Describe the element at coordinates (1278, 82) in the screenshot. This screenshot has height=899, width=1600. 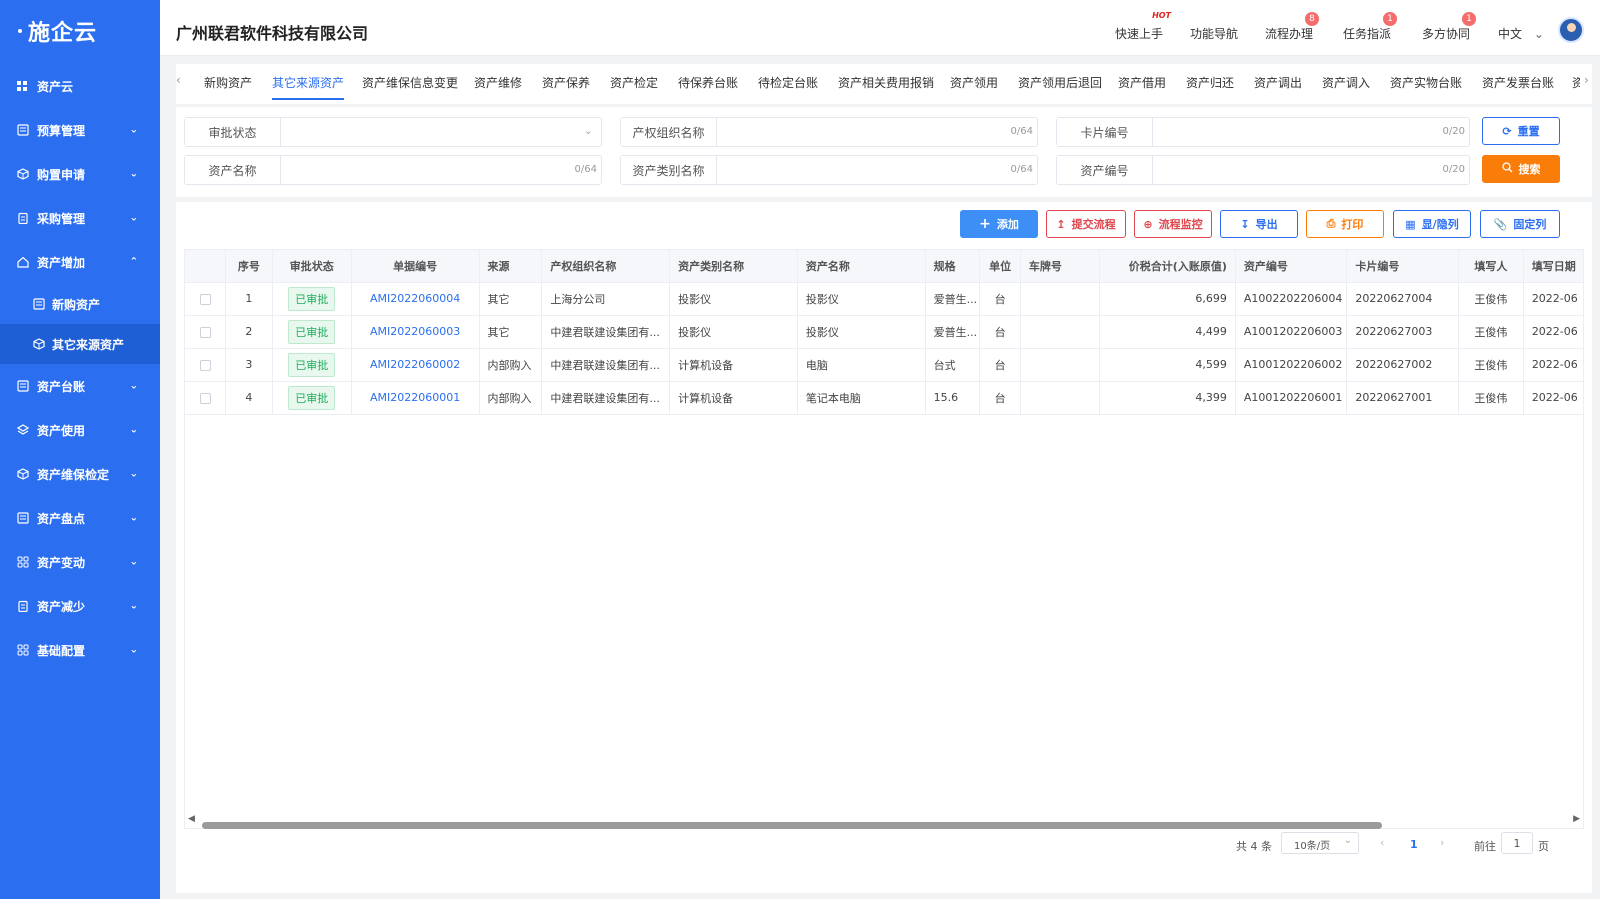
I see `tab-transfer-out: 资产调出` at that location.